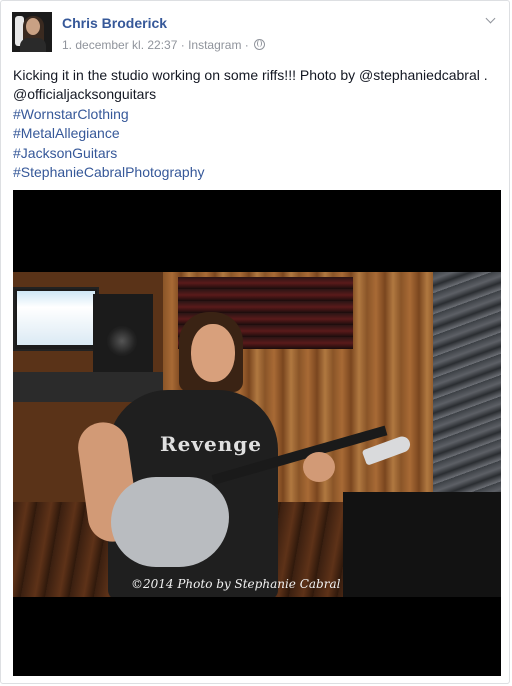  Describe the element at coordinates (66, 133) in the screenshot. I see `hashtag-link: #MetalAllegiance` at that location.